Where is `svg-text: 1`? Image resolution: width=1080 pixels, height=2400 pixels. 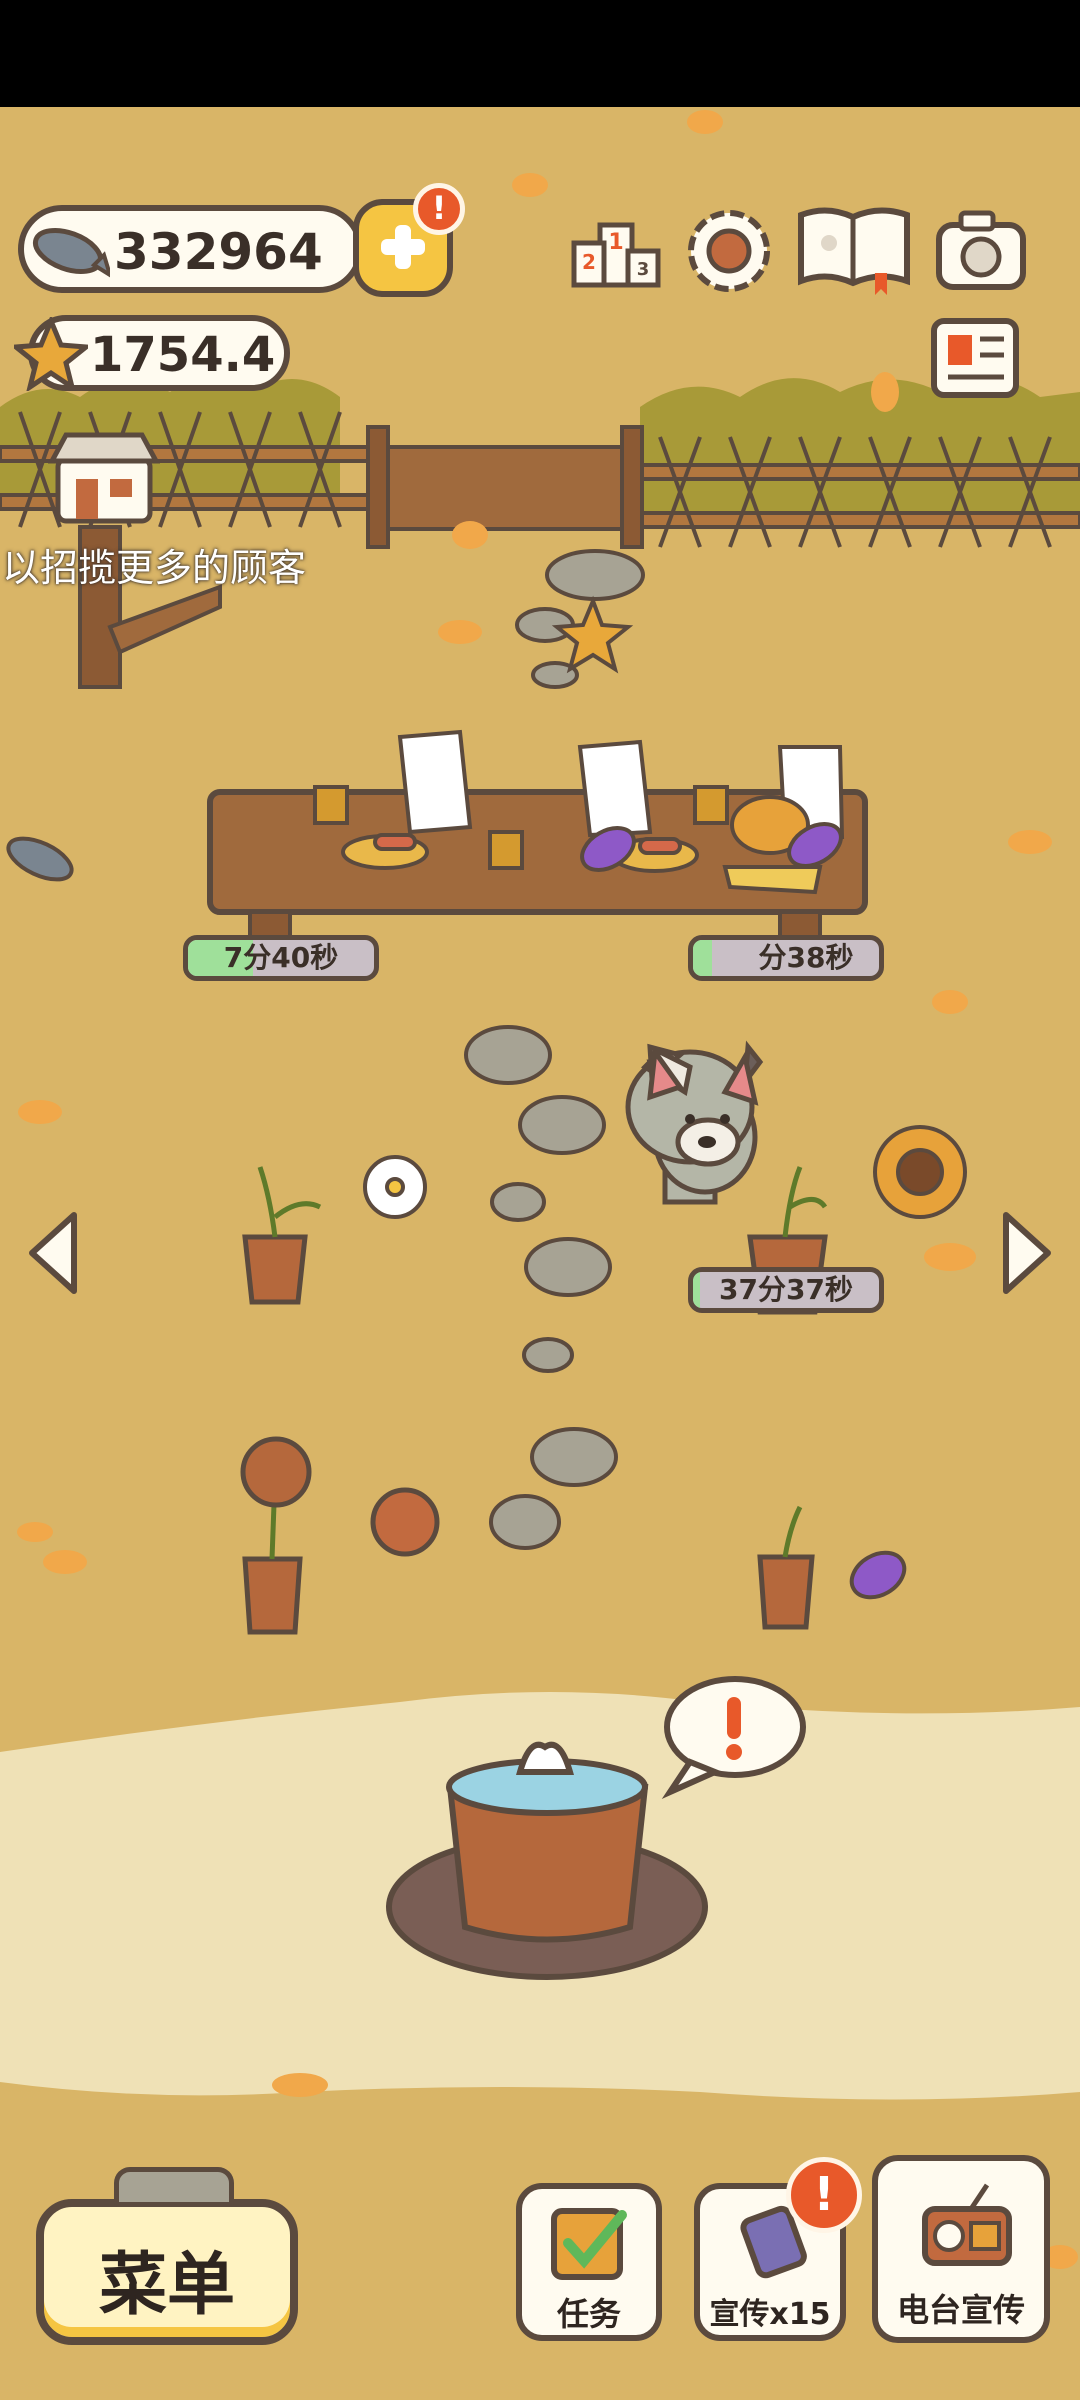 svg-text: 1 is located at coordinates (615, 242).